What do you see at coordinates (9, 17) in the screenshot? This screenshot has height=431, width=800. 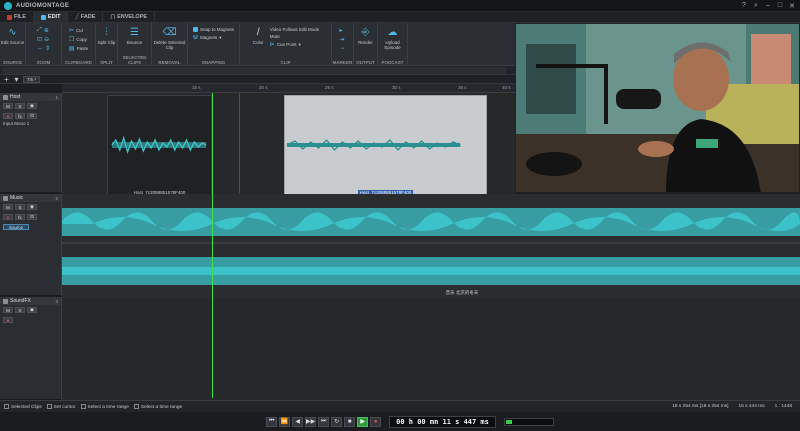 I see `file-icon` at bounding box center [9, 17].